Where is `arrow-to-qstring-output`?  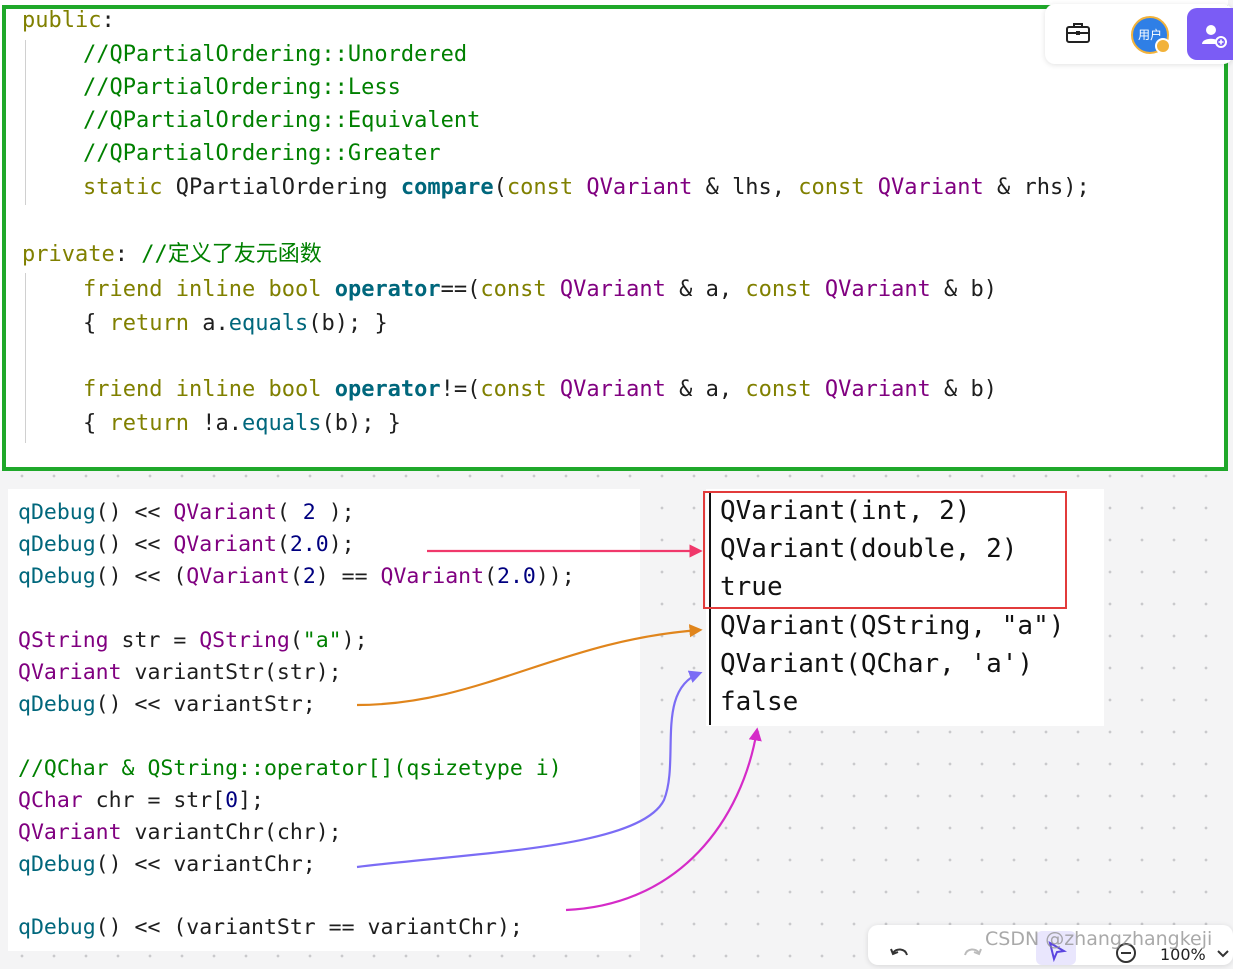 arrow-to-qstring-output is located at coordinates (529, 665).